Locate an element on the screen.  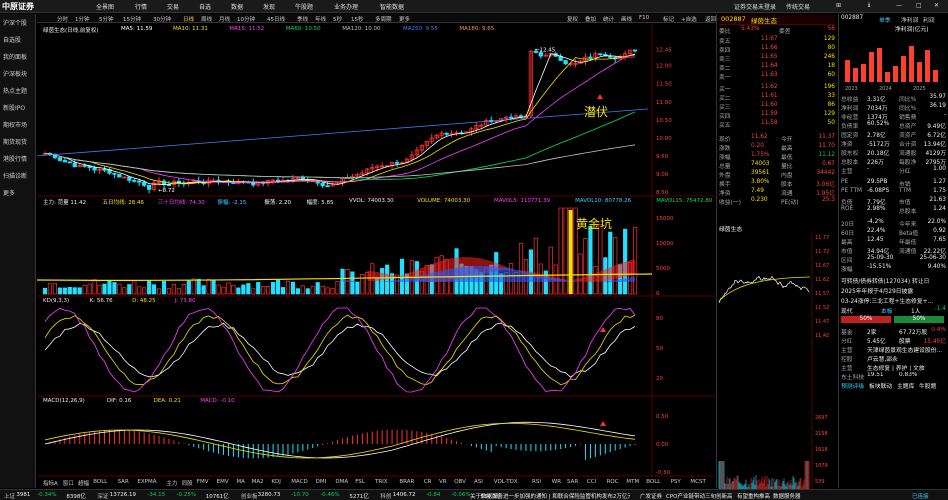
fund-bottom-tab-0: 预测评级 is located at coordinates (852, 385).